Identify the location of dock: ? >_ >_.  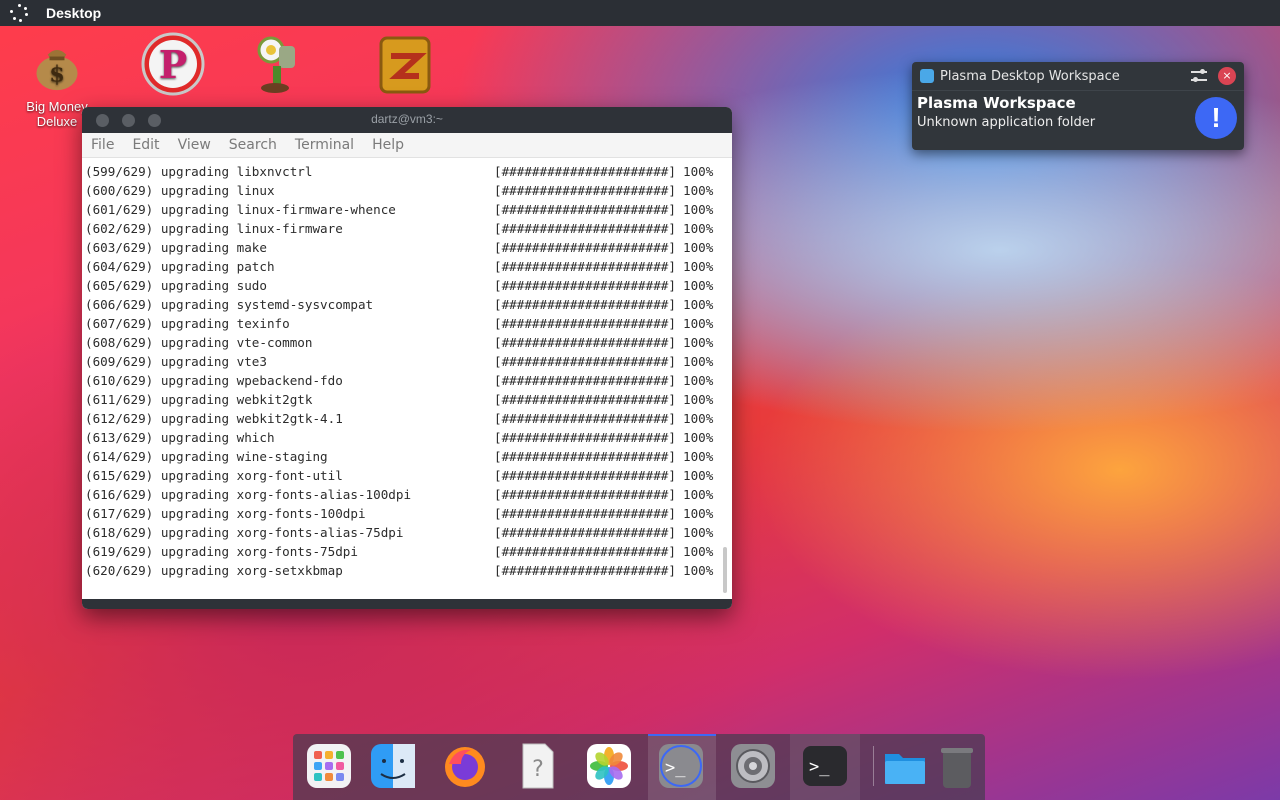
(639, 767).